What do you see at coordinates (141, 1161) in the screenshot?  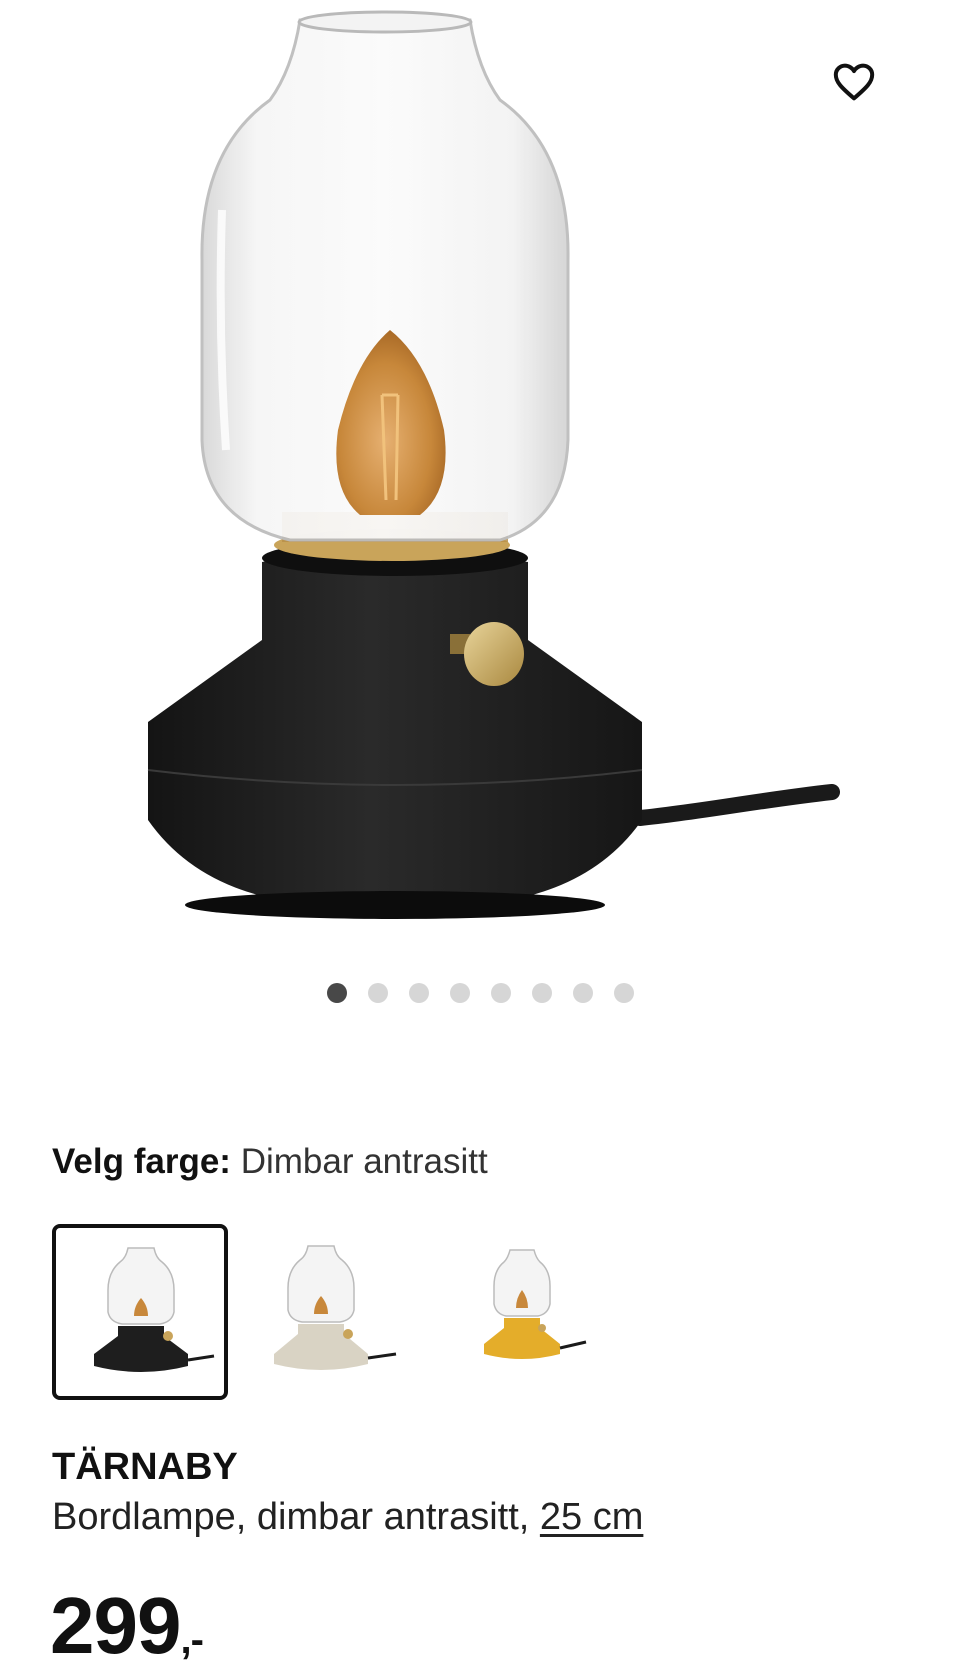 I see `color-label: Velg farge:` at bounding box center [141, 1161].